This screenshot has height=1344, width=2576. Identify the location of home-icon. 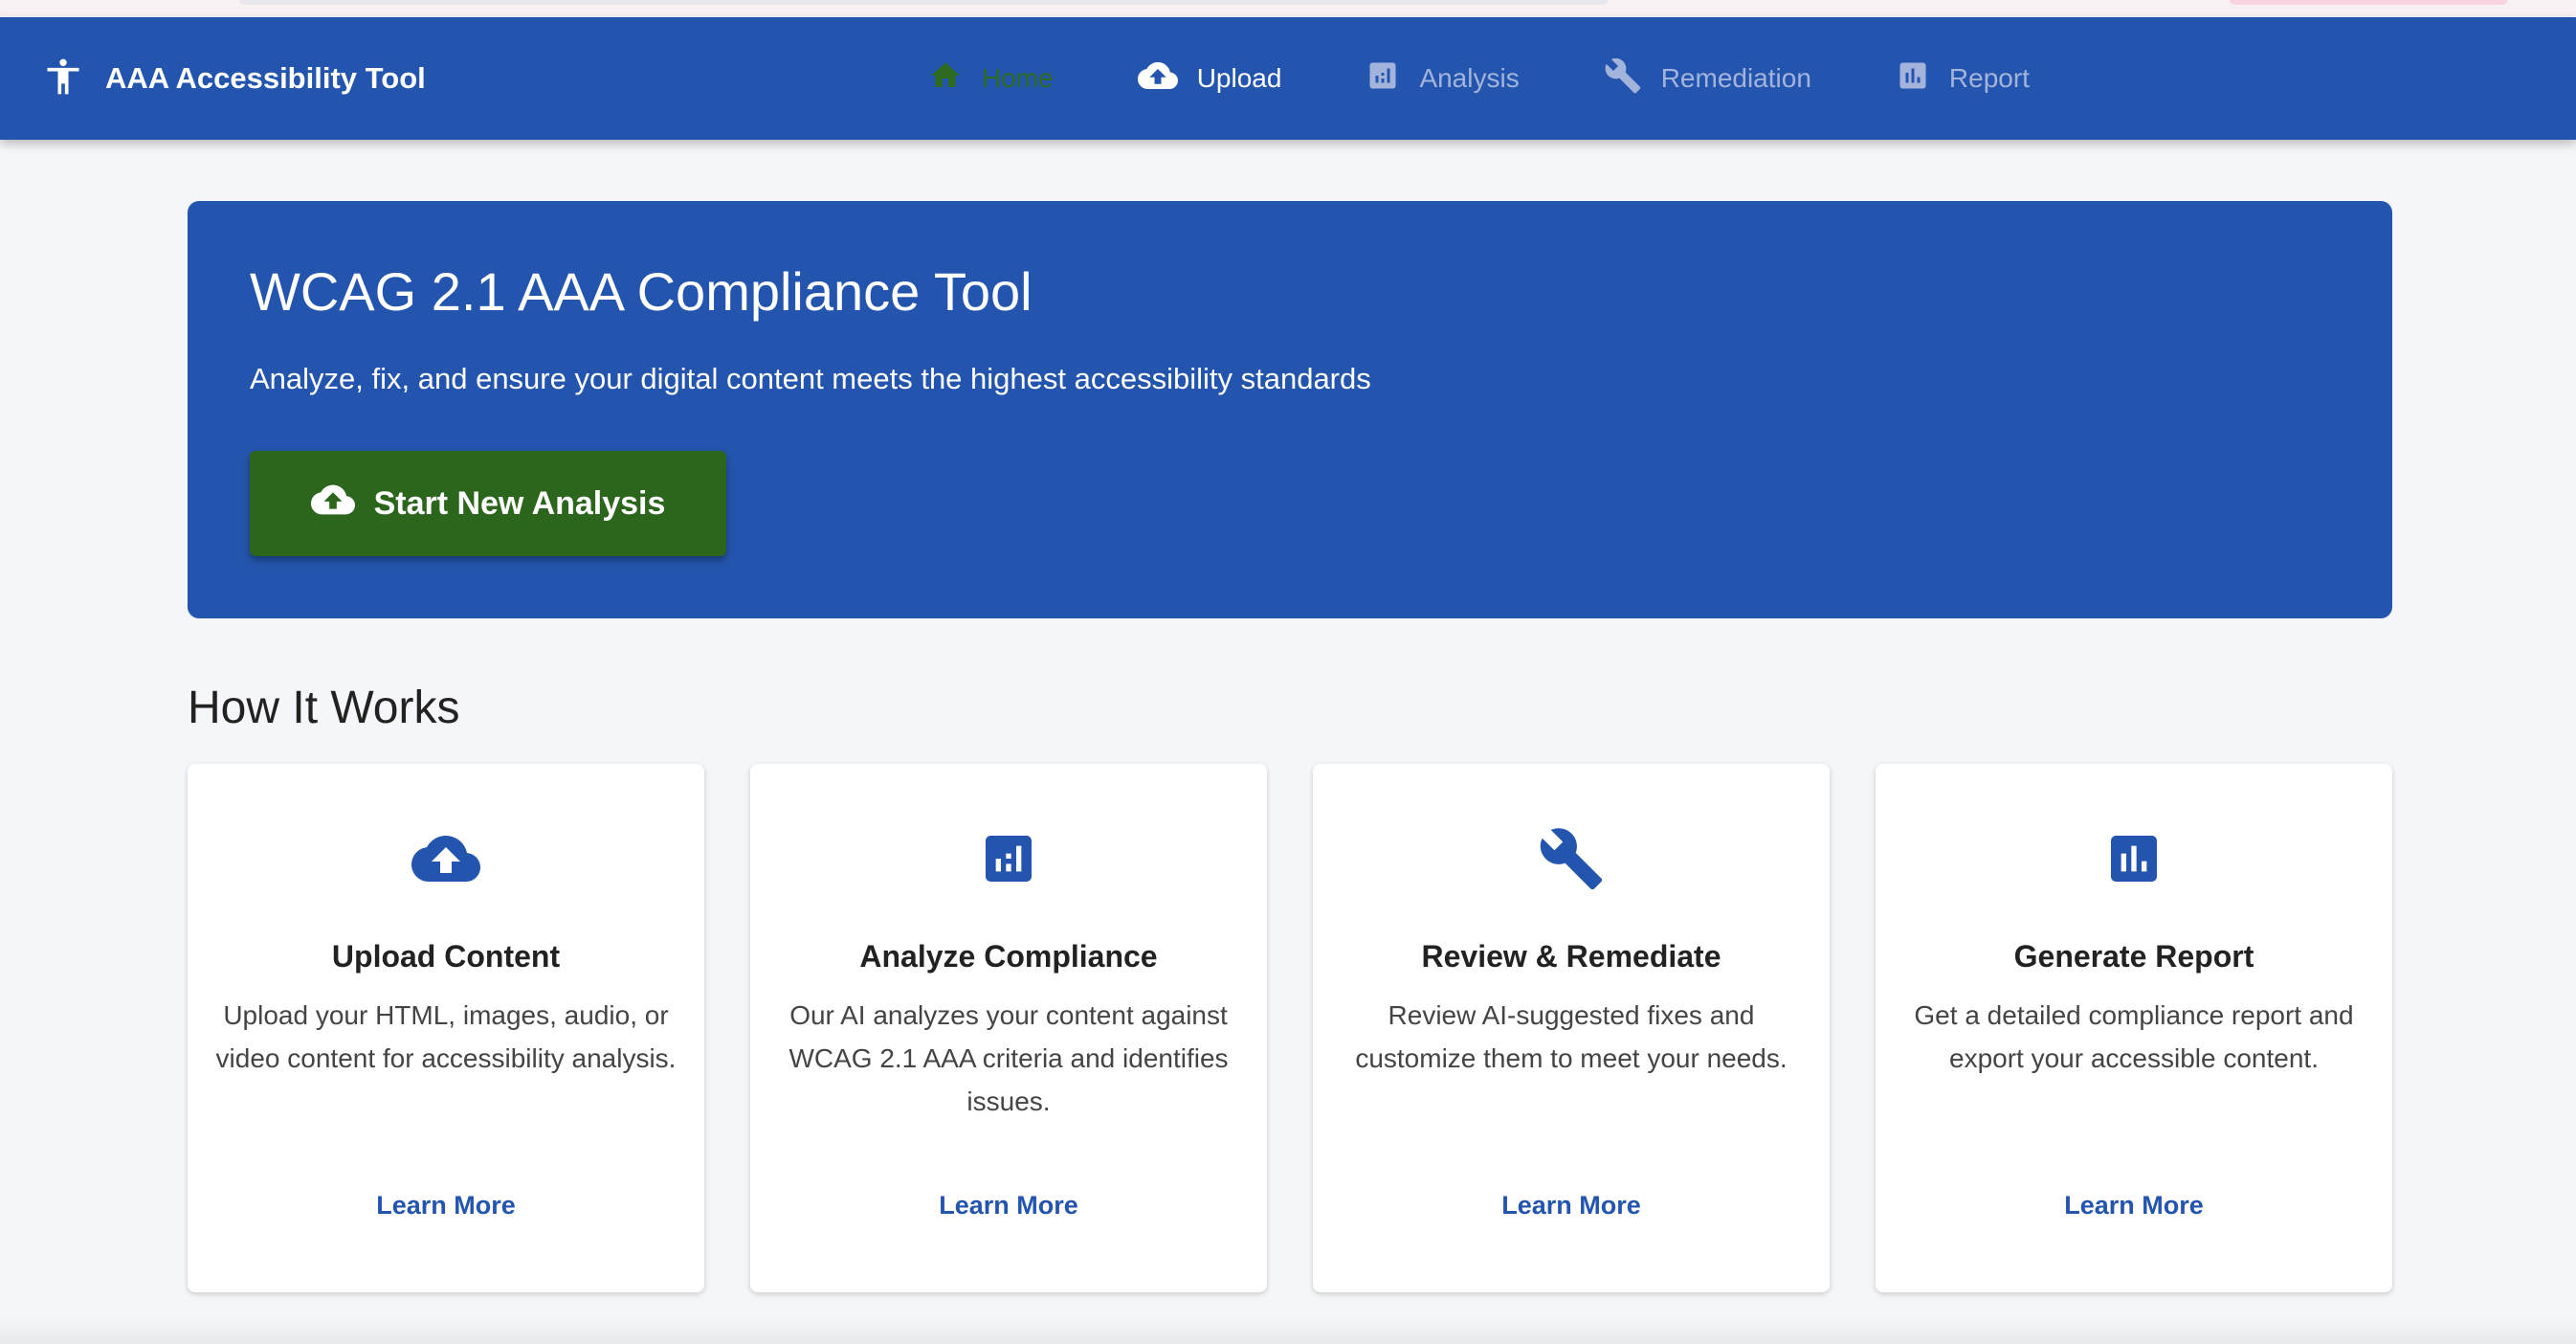
(945, 79).